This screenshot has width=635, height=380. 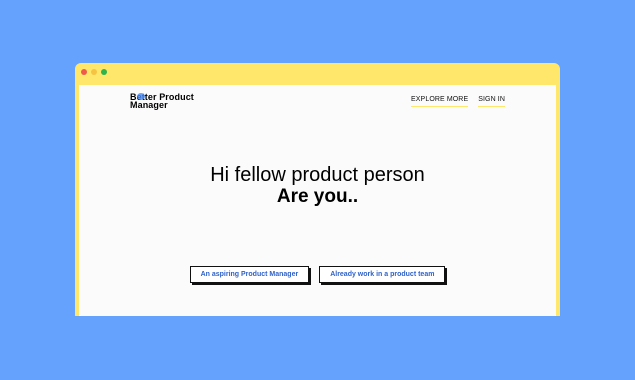 I want to click on aspiring-pm-button: An aspiring Product Manager, so click(x=249, y=274).